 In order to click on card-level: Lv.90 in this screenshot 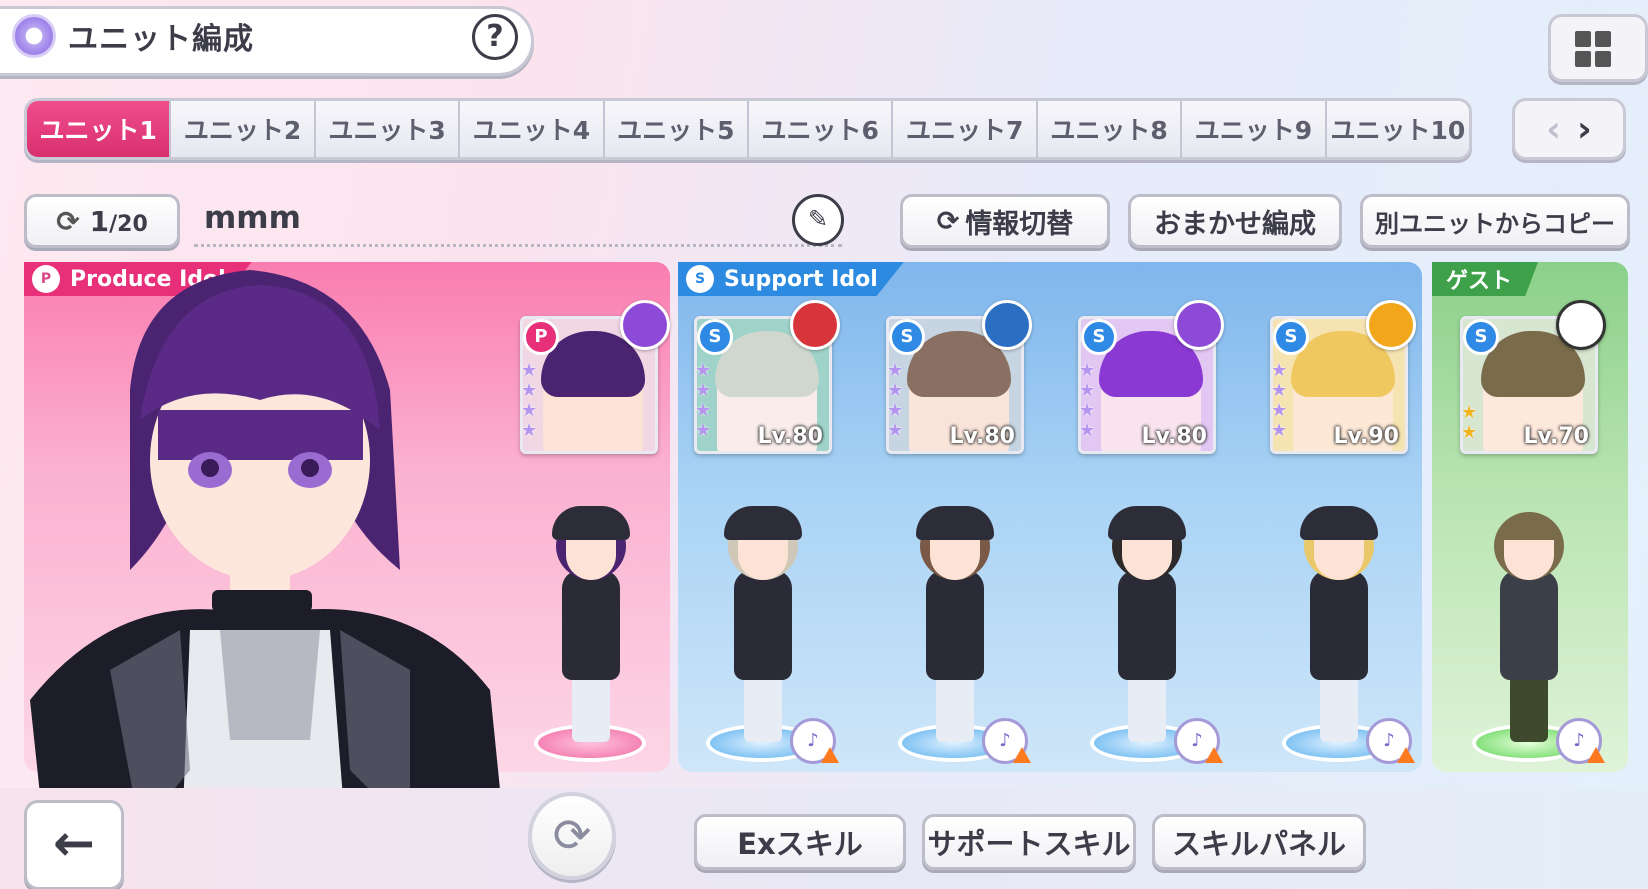, I will do `click(1366, 436)`.